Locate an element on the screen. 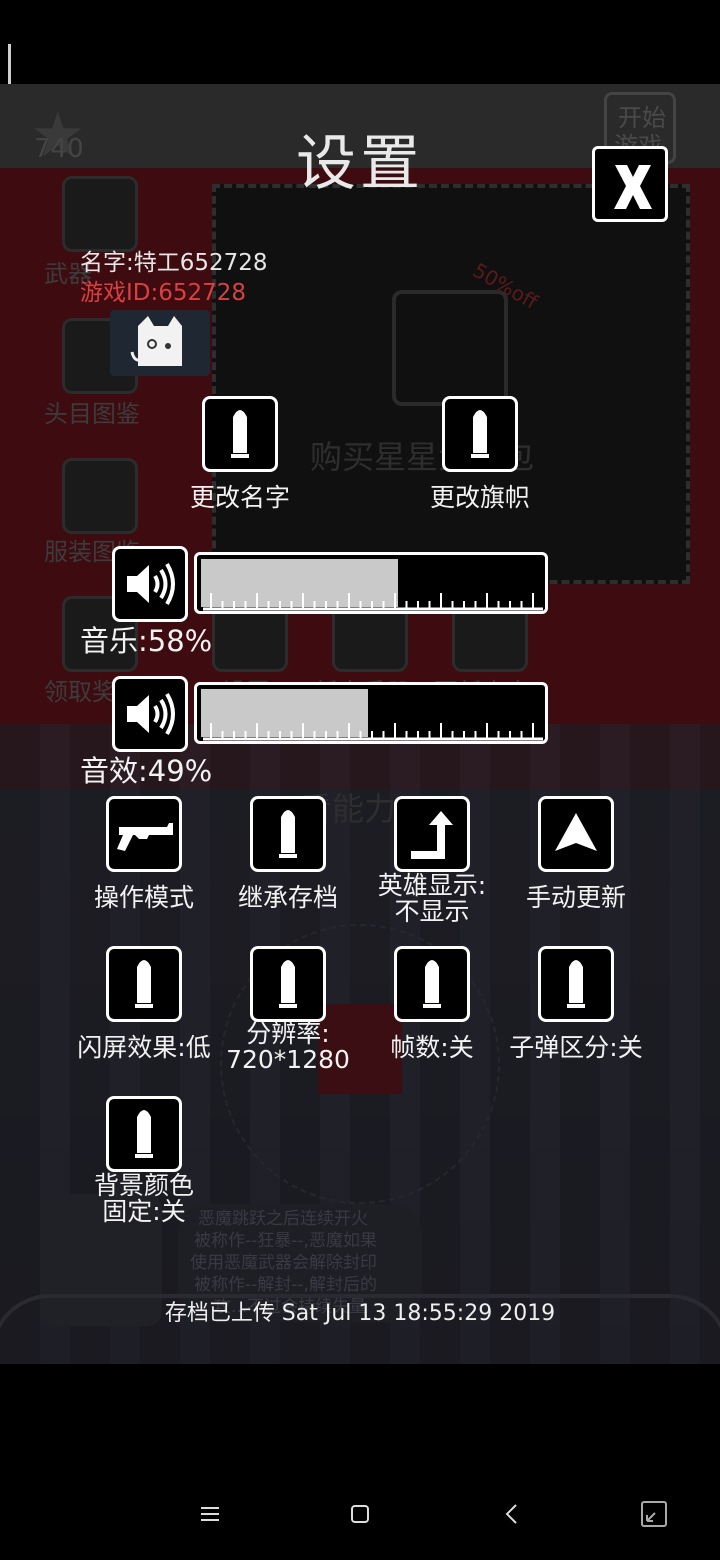 The image size is (720, 1560). manual-update-label: 手动更新 is located at coordinates (575, 897).